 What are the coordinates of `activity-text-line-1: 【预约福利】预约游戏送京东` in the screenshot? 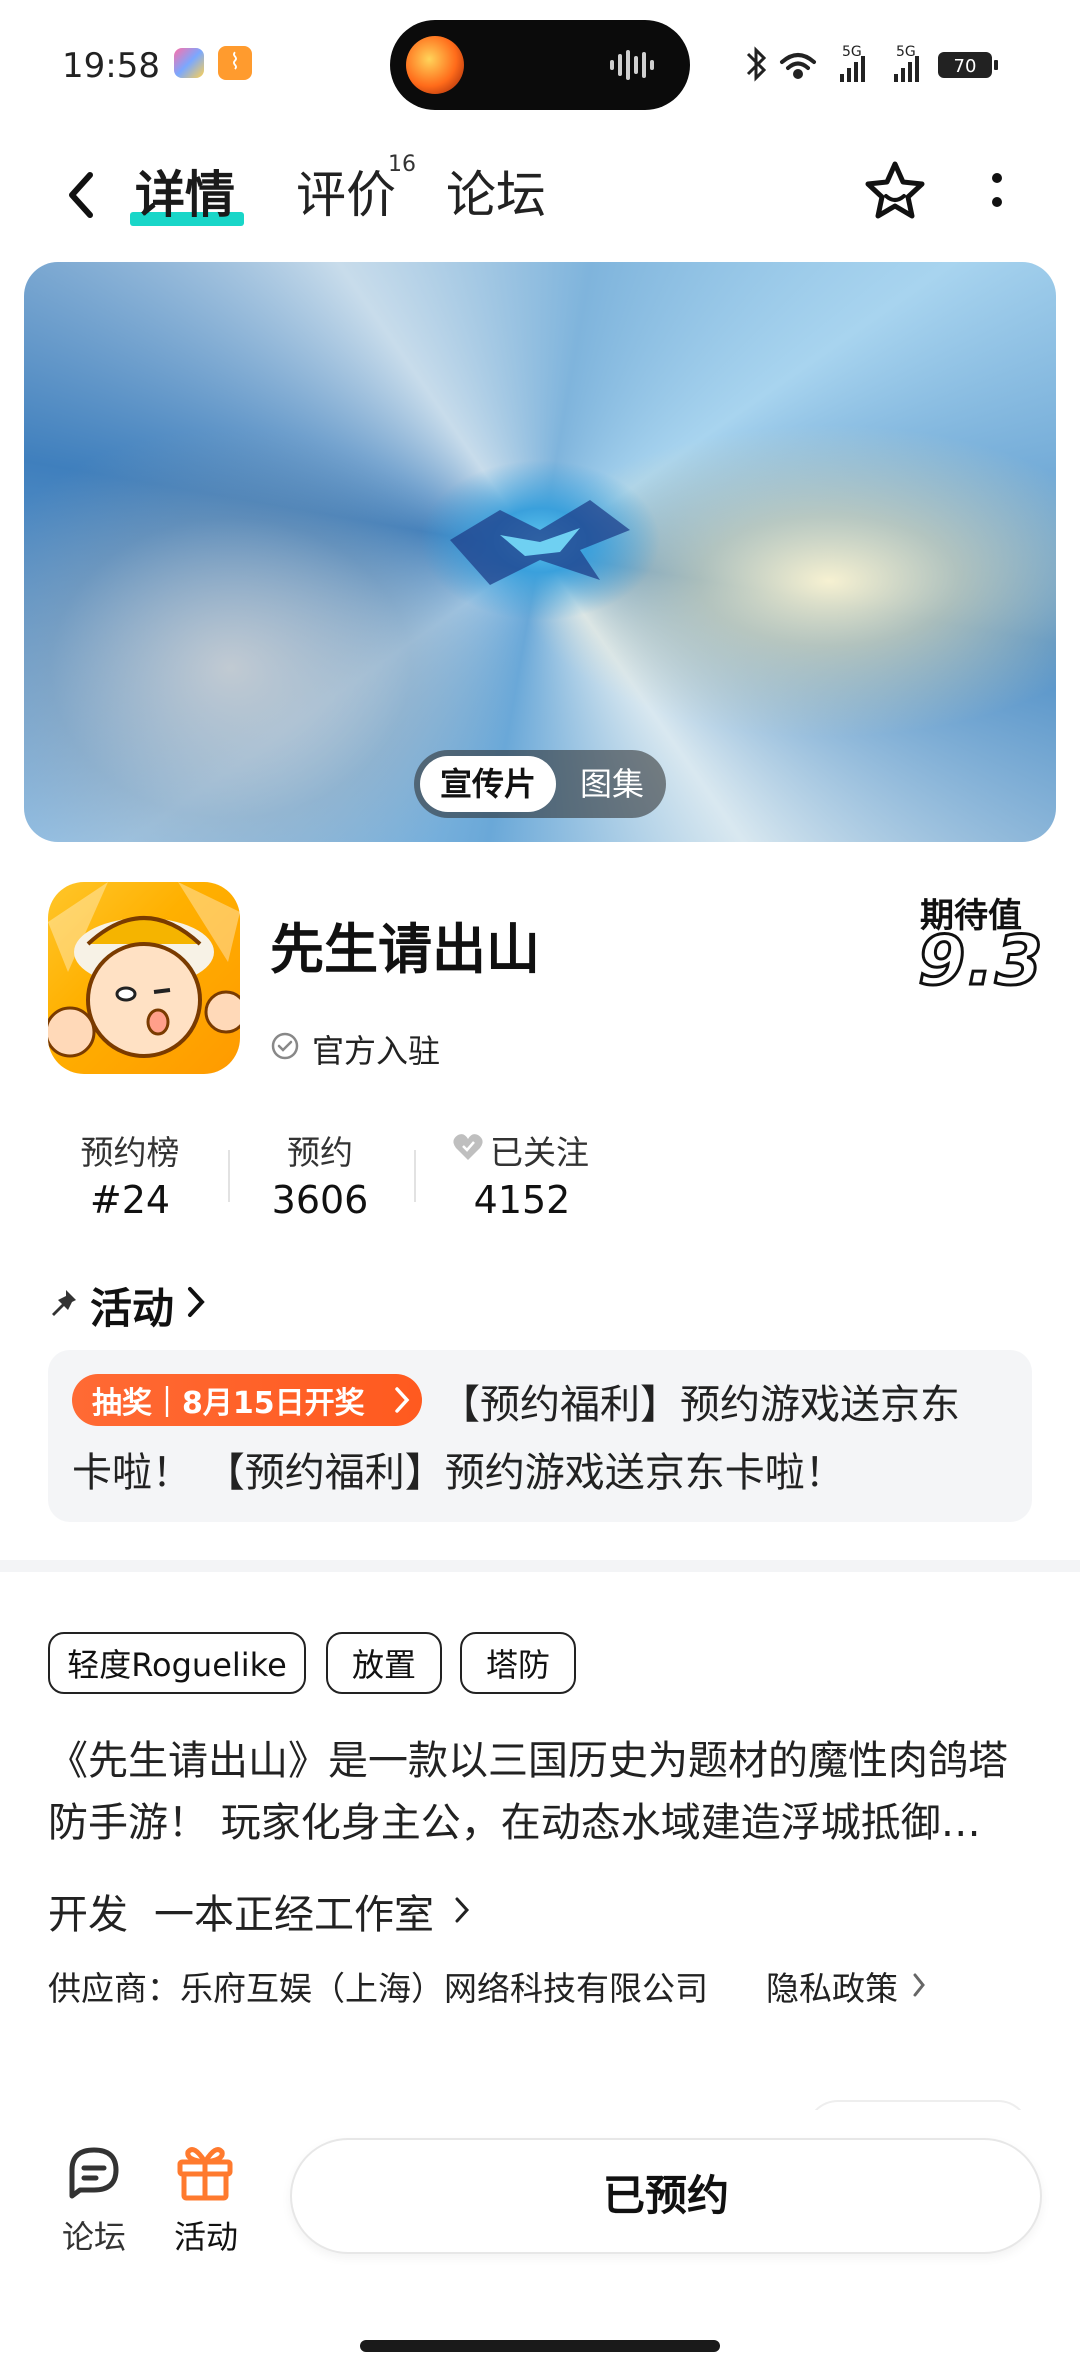 It's located at (700, 1405).